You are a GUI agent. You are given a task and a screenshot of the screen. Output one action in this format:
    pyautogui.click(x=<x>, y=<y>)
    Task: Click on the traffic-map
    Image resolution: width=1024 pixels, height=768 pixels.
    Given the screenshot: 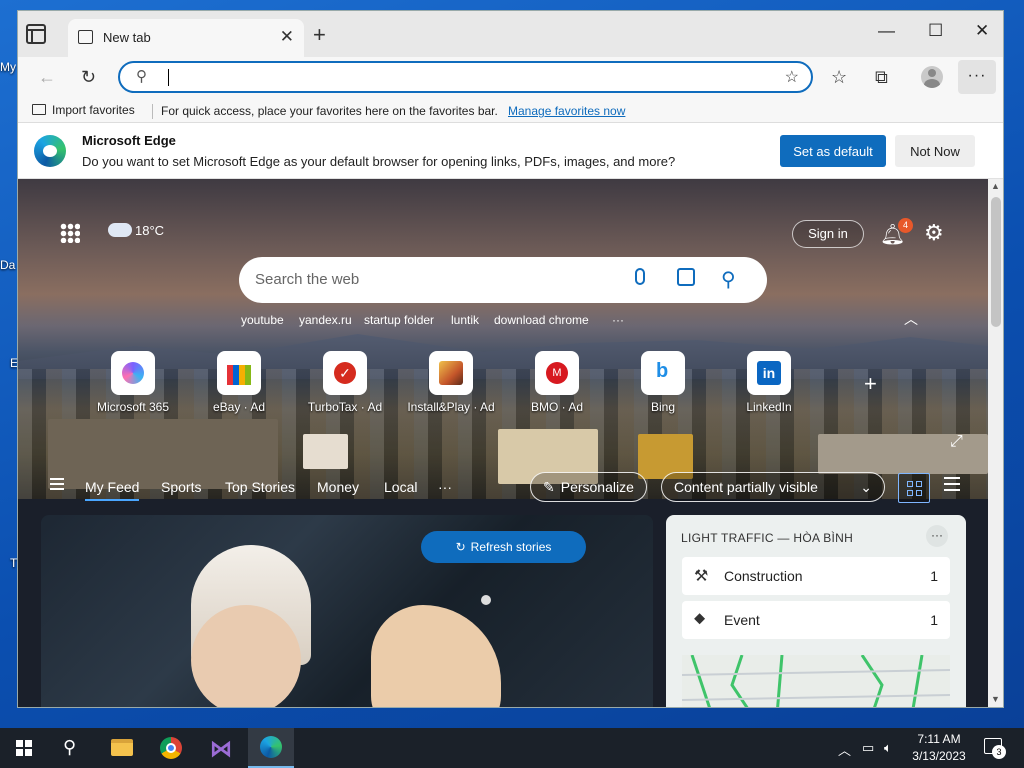 What is the action you would take?
    pyautogui.click(x=816, y=681)
    